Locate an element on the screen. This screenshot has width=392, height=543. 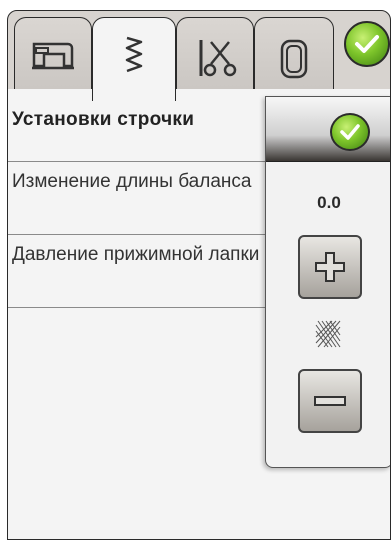
tab-tools is located at coordinates (215, 57).